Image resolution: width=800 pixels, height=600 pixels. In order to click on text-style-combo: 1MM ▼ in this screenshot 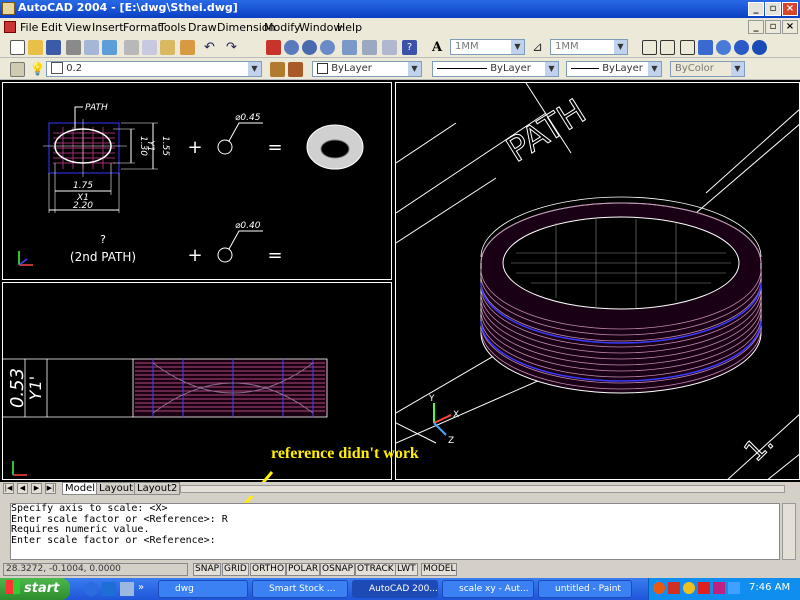, I will do `click(487, 47)`.